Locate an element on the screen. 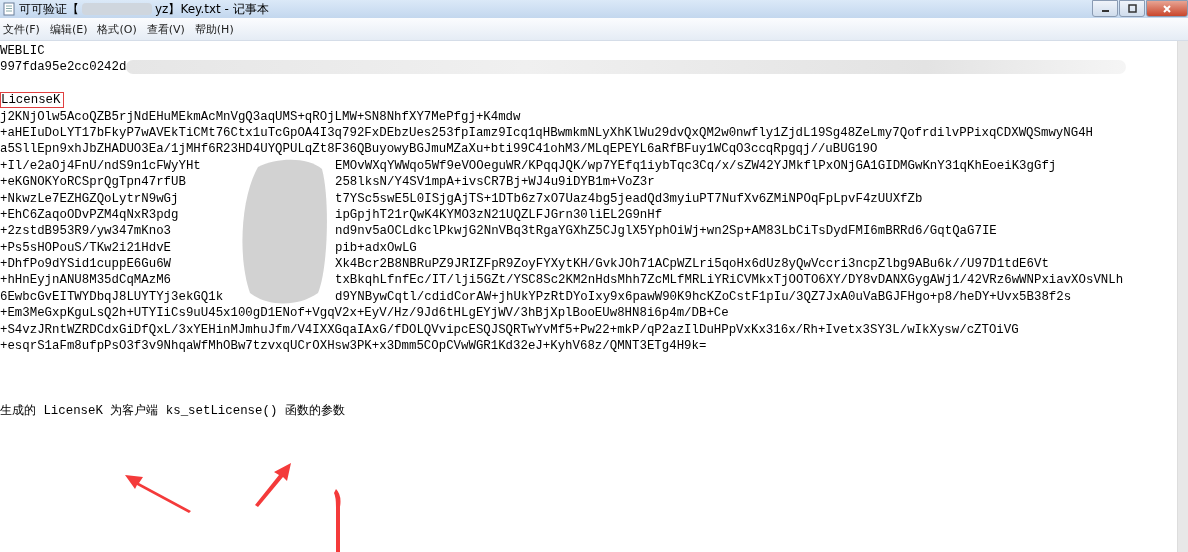  note-text: 生成的 LicenseK 为客户端 ks_setLicense() 函数的参数 is located at coordinates (173, 411).